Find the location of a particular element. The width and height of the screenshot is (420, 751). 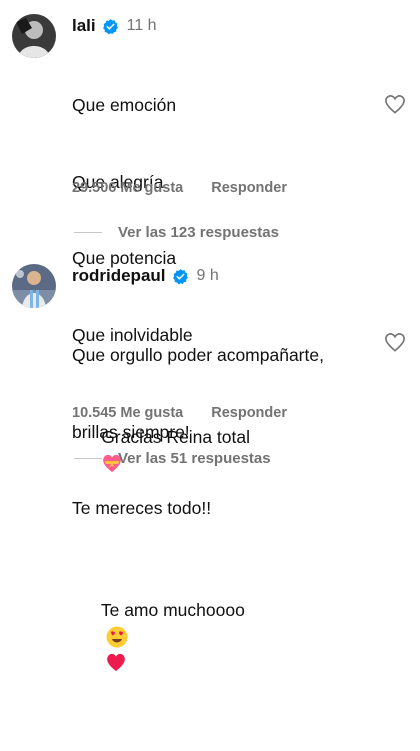

comment-actions: 29.506 Me gusta Responder is located at coordinates (179, 188).